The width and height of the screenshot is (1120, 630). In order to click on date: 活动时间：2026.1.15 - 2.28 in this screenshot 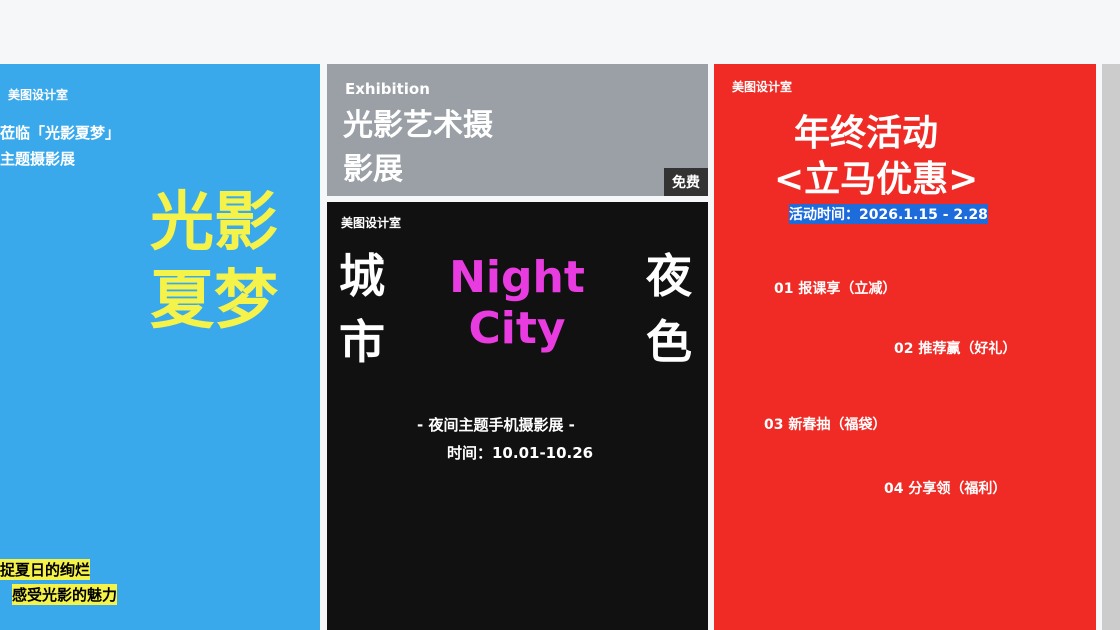, I will do `click(888, 214)`.